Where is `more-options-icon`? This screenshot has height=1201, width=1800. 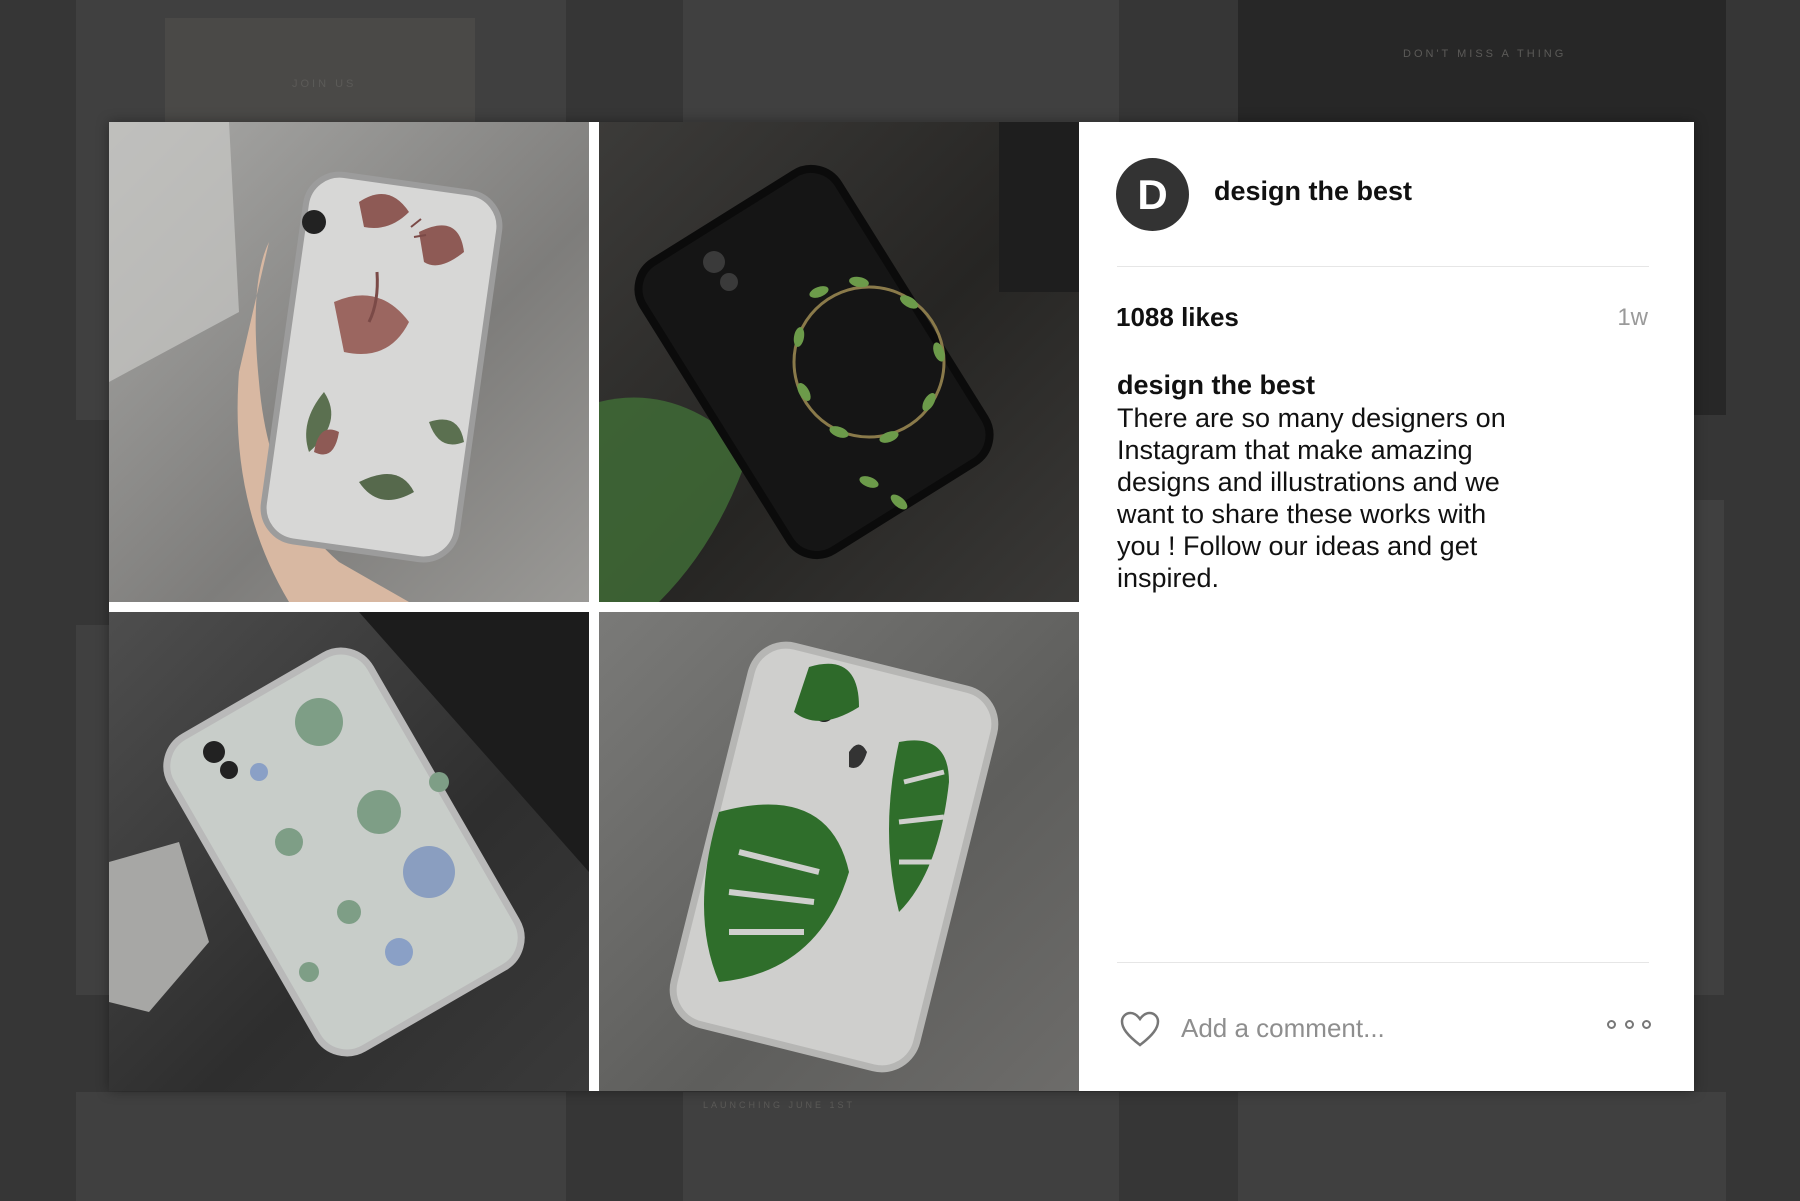
more-options-icon is located at coordinates (1629, 1027).